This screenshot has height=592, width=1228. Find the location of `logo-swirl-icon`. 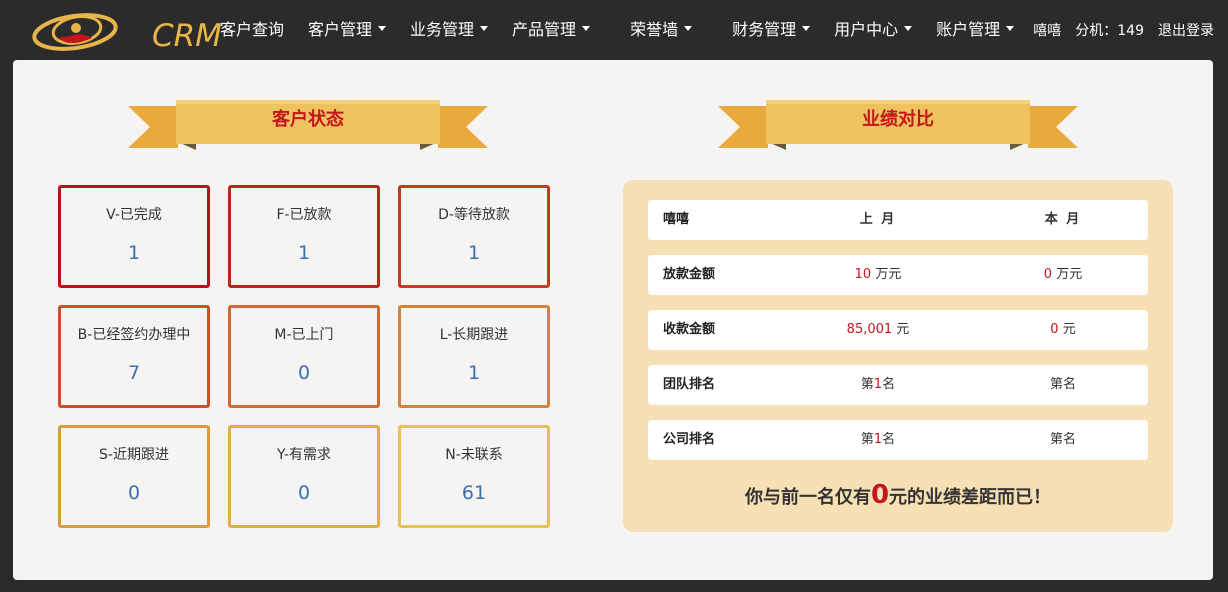

logo-swirl-icon is located at coordinates (75, 32).